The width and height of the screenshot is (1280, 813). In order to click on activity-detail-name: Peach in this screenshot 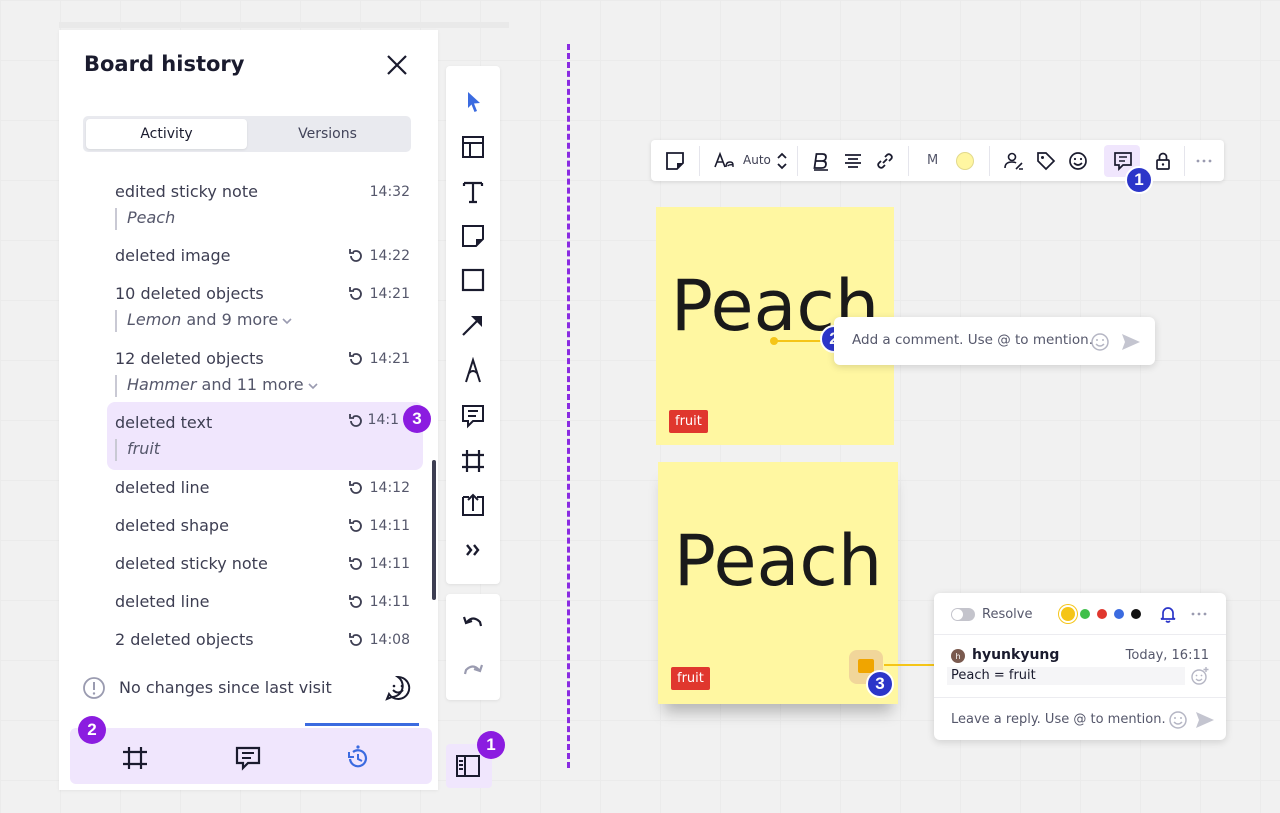, I will do `click(151, 217)`.